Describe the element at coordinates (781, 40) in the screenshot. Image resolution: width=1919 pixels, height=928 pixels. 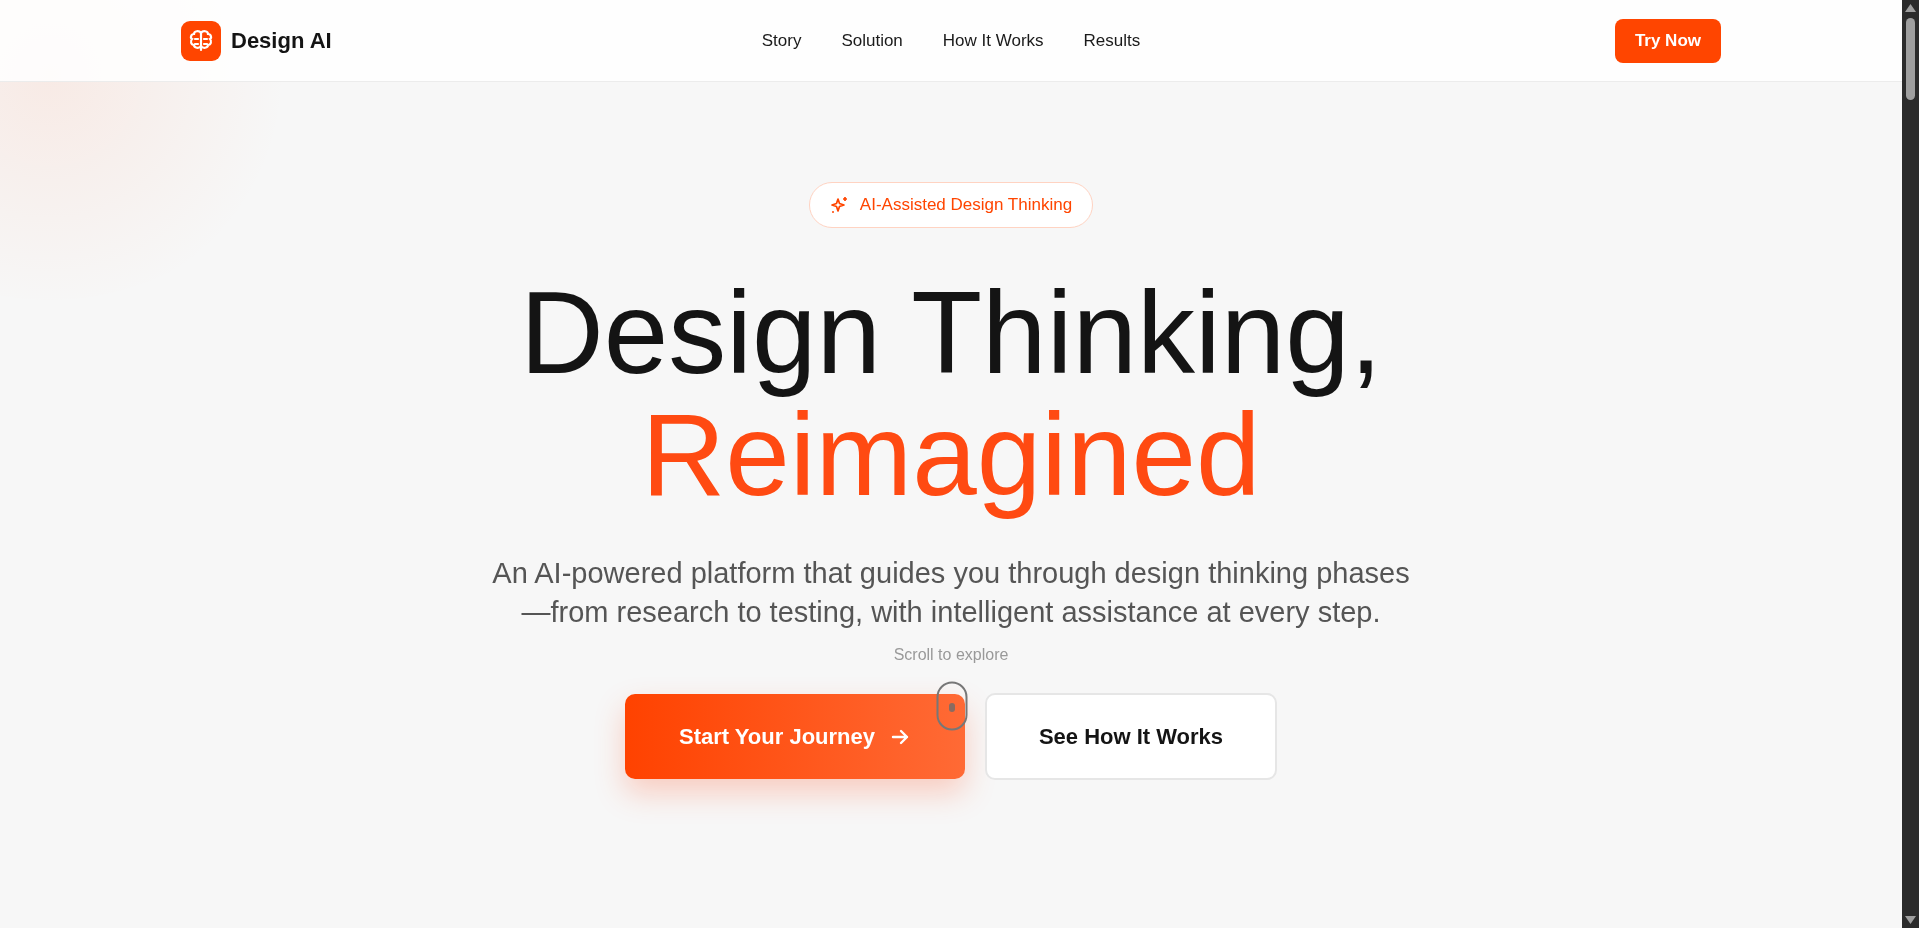
I see `nav-link: Story` at that location.